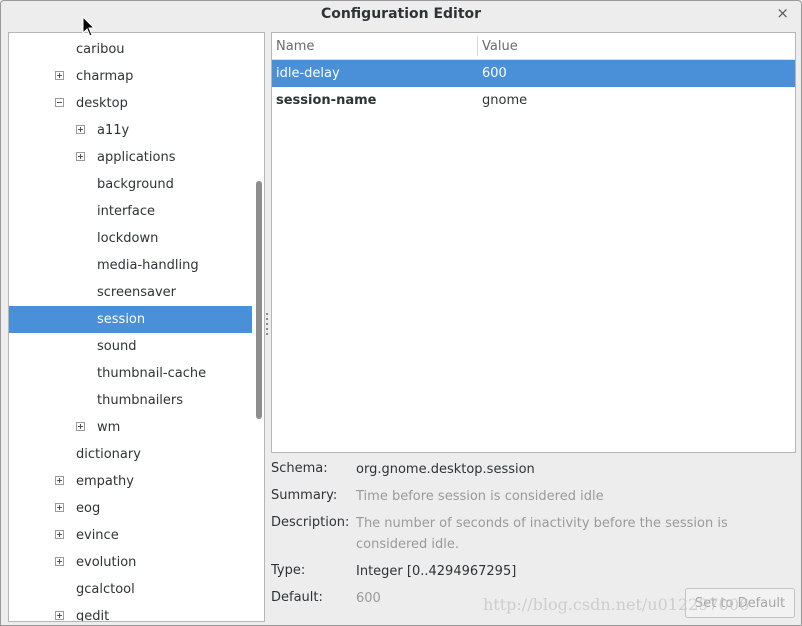  I want to click on tree-item-label: thumbnailers, so click(140, 400).